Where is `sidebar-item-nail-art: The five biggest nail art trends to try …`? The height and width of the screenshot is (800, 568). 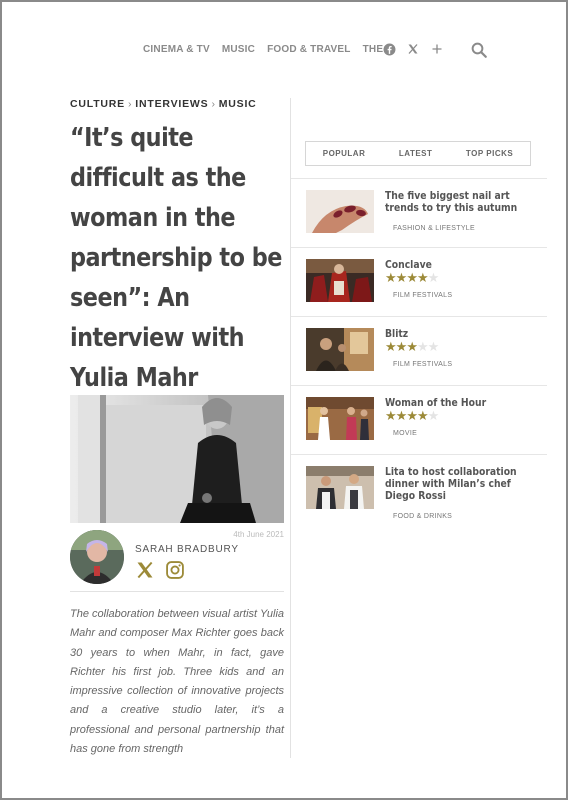 sidebar-item-nail-art: The five biggest nail art trends to try … is located at coordinates (419, 212).